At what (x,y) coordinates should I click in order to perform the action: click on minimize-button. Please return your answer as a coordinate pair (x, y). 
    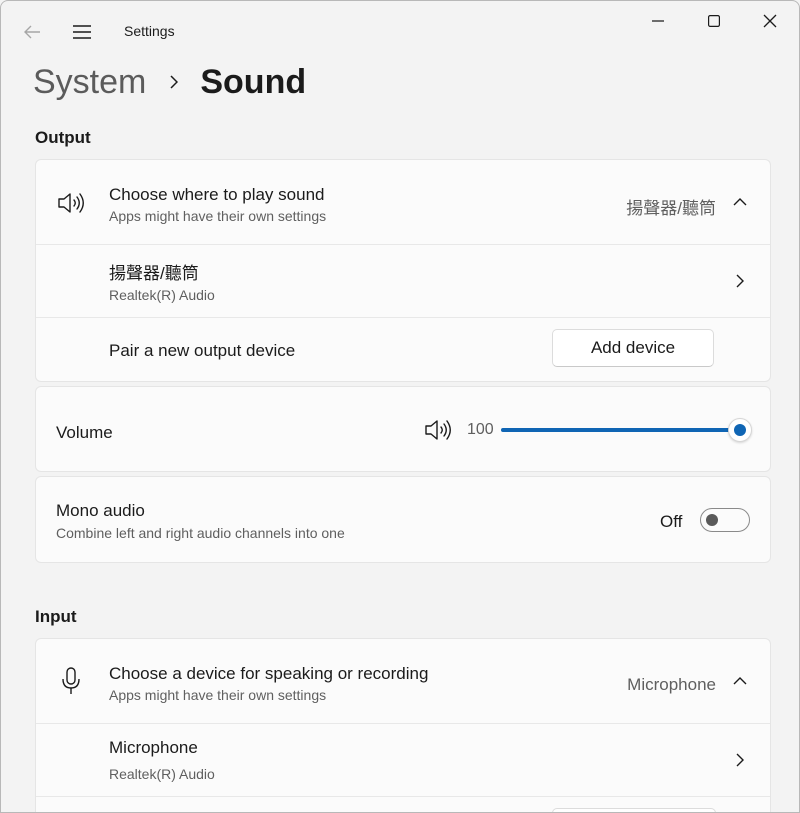
    Looking at the image, I should click on (658, 21).